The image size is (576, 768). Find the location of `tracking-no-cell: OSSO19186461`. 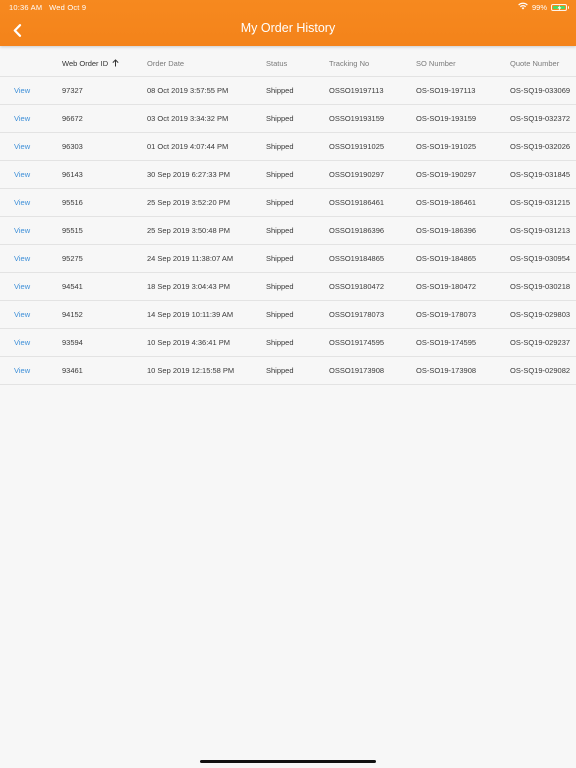

tracking-no-cell: OSSO19186461 is located at coordinates (357, 202).